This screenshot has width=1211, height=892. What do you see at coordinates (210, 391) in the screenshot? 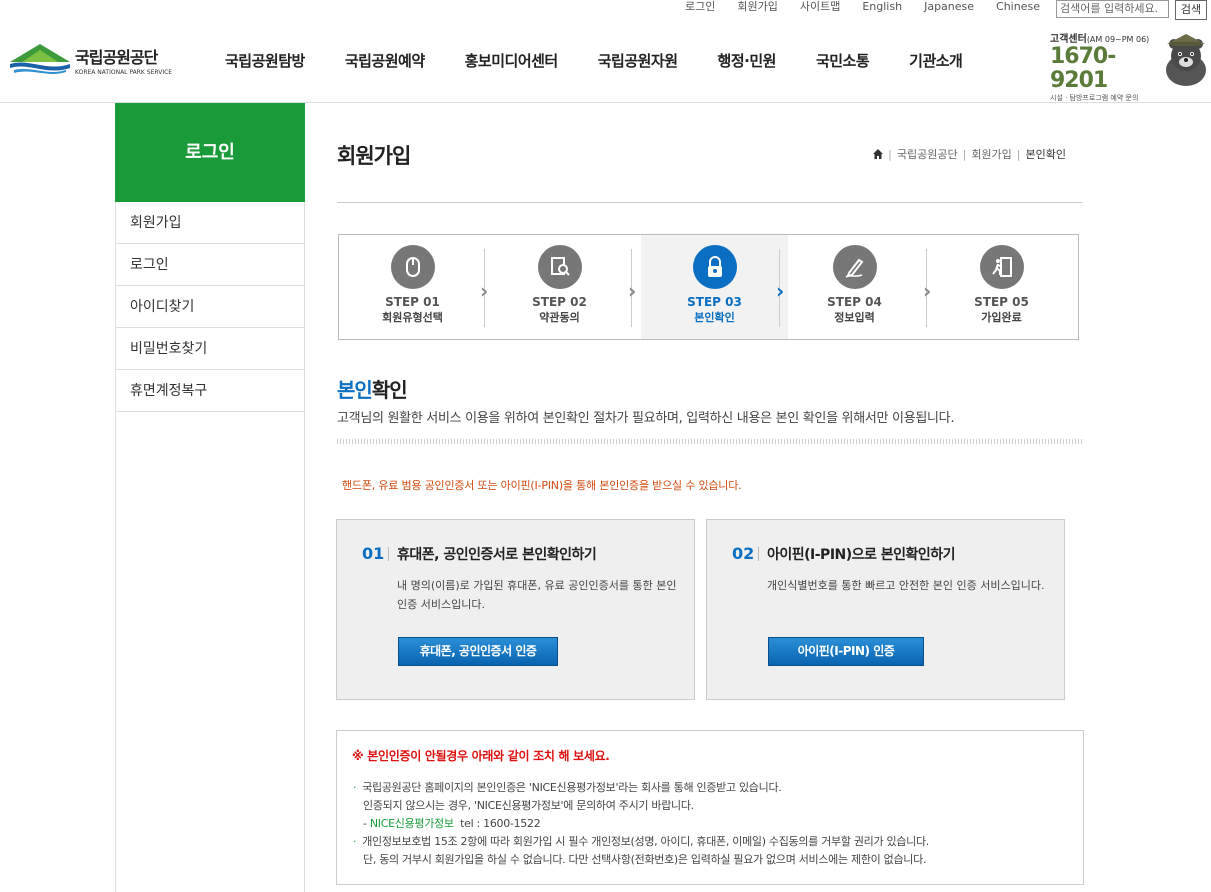
I see `sidebar-item-dormant-restore: 휴면계정복구` at bounding box center [210, 391].